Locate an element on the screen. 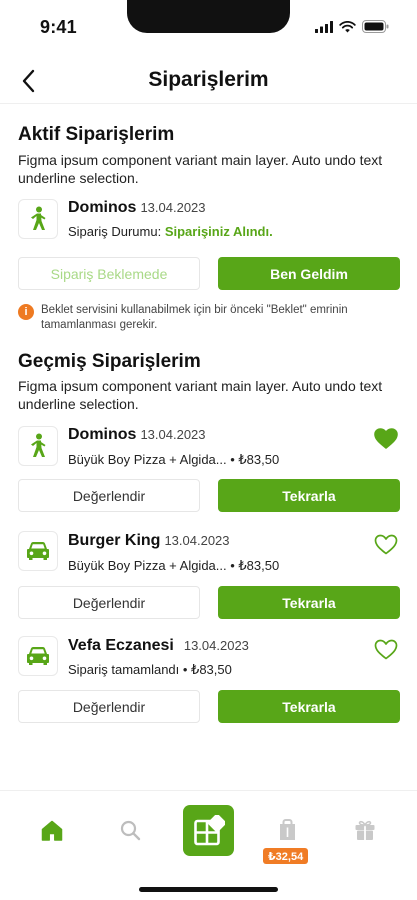 The image size is (417, 900). bottom-tab-bar: ₺32,54 is located at coordinates (208, 845).